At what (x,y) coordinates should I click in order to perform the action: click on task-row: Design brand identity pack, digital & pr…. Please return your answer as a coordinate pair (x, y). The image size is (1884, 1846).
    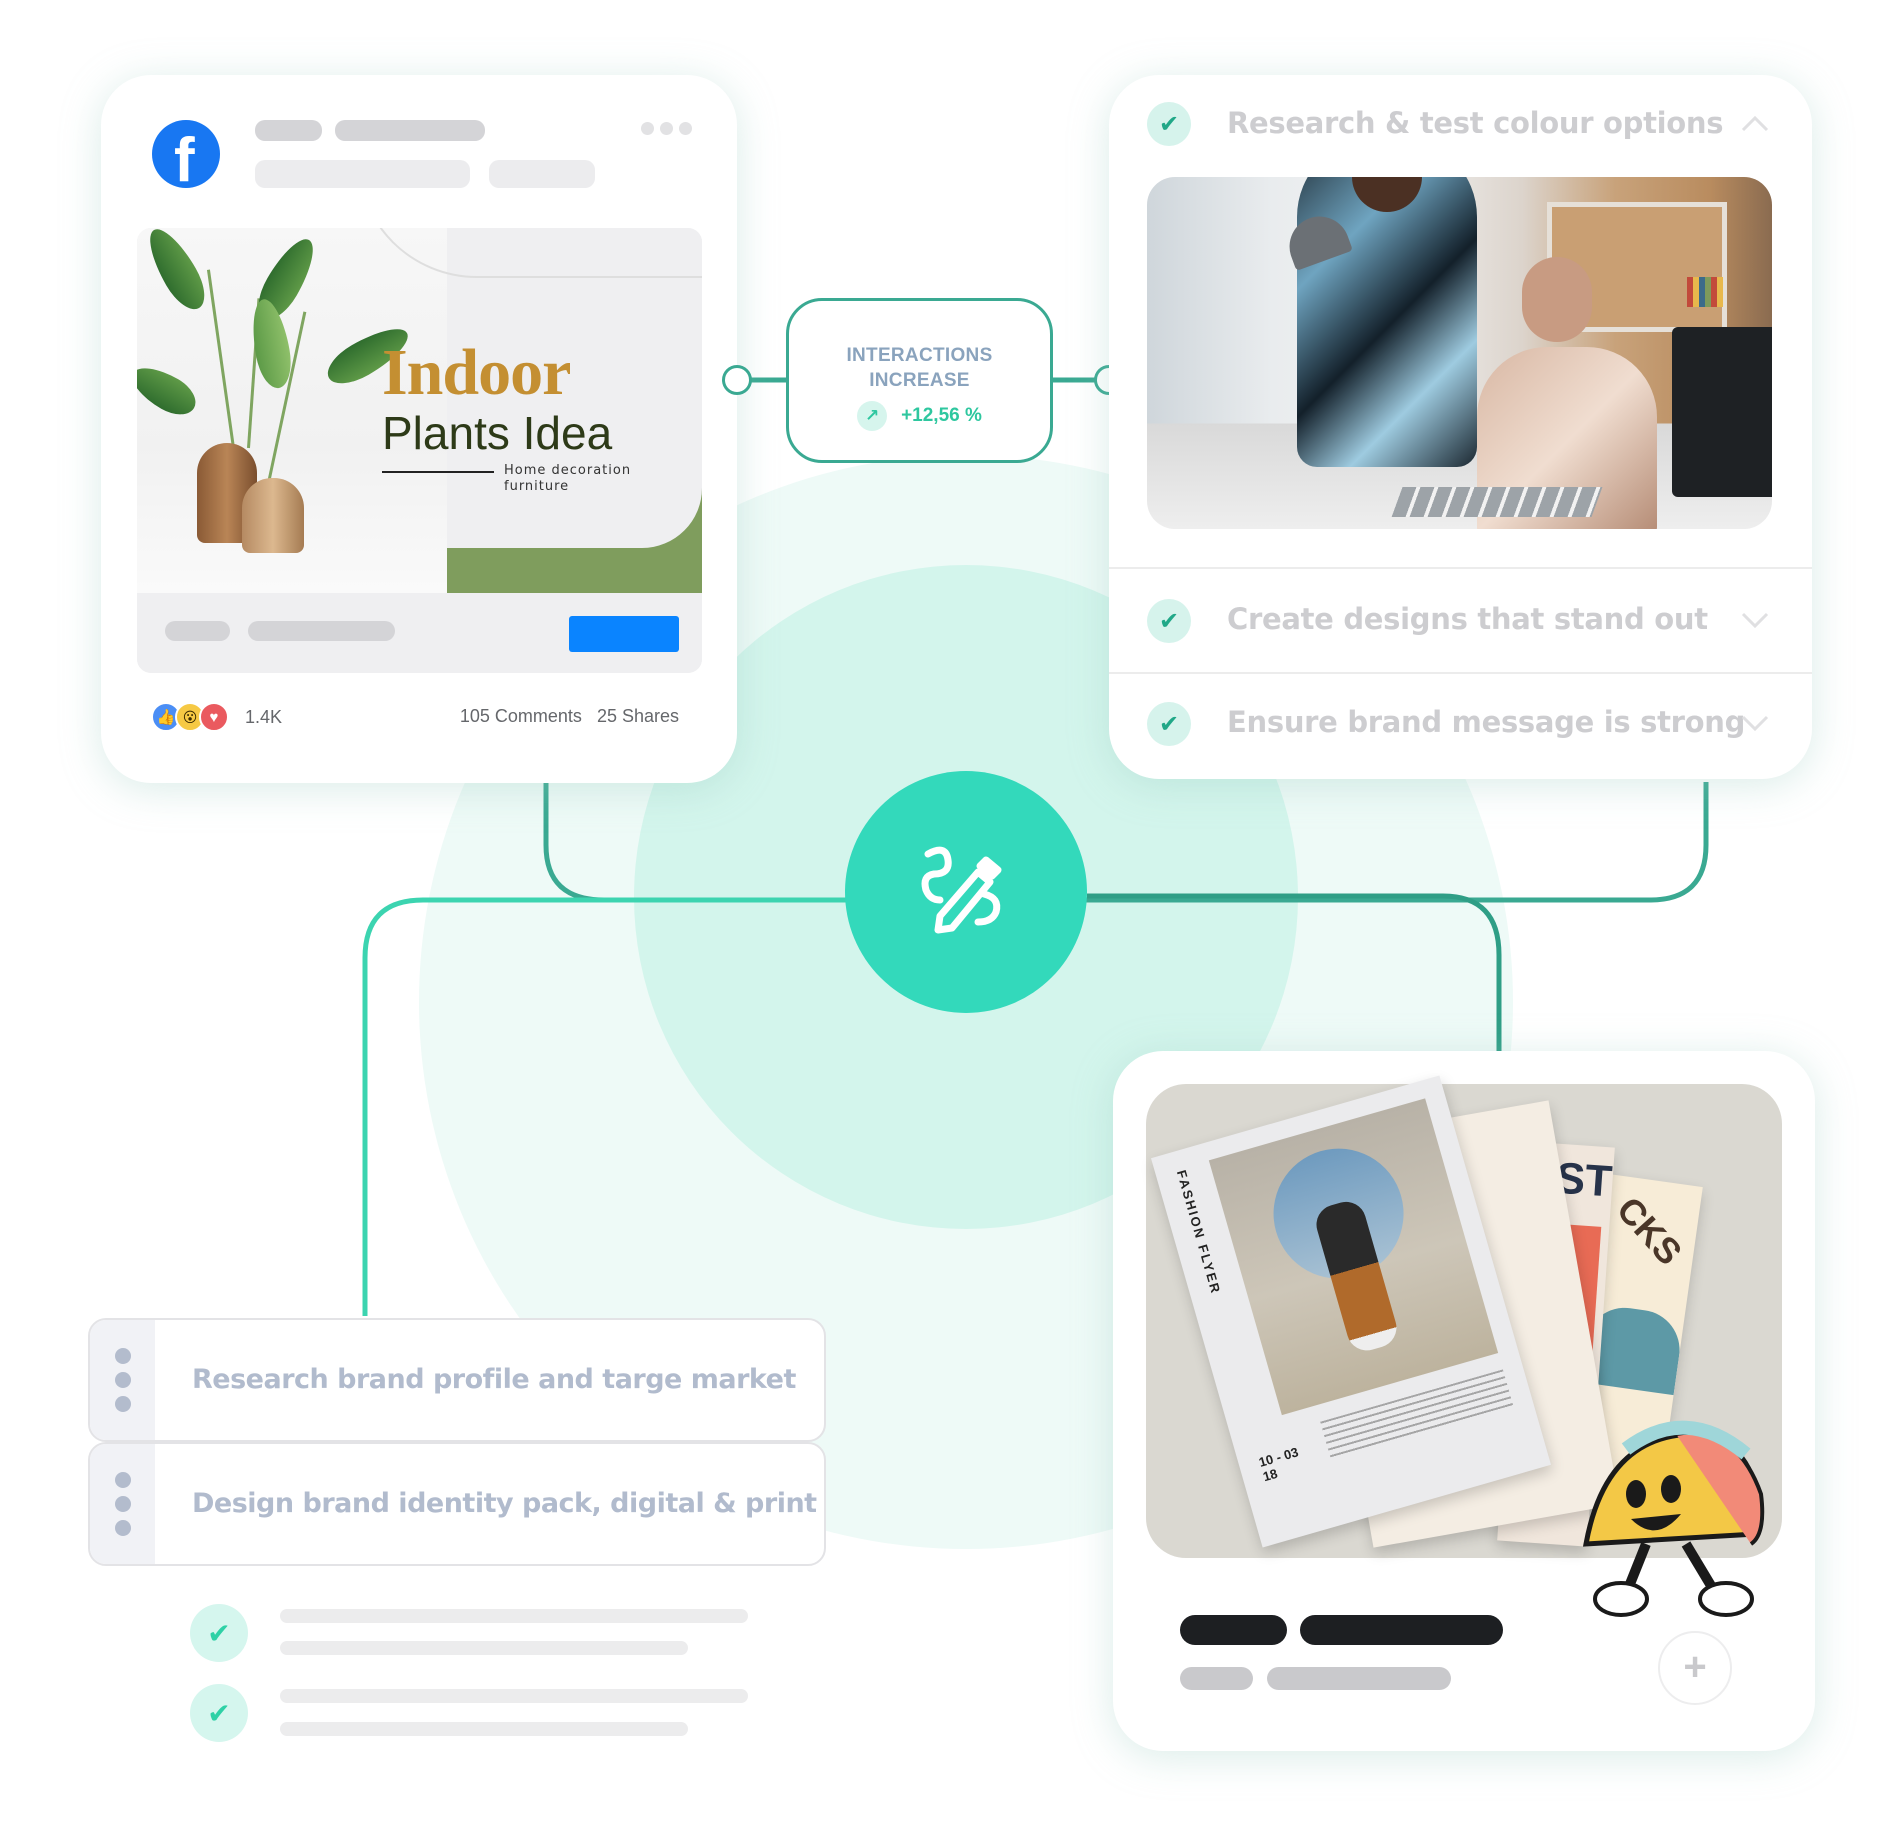
    Looking at the image, I should click on (457, 1504).